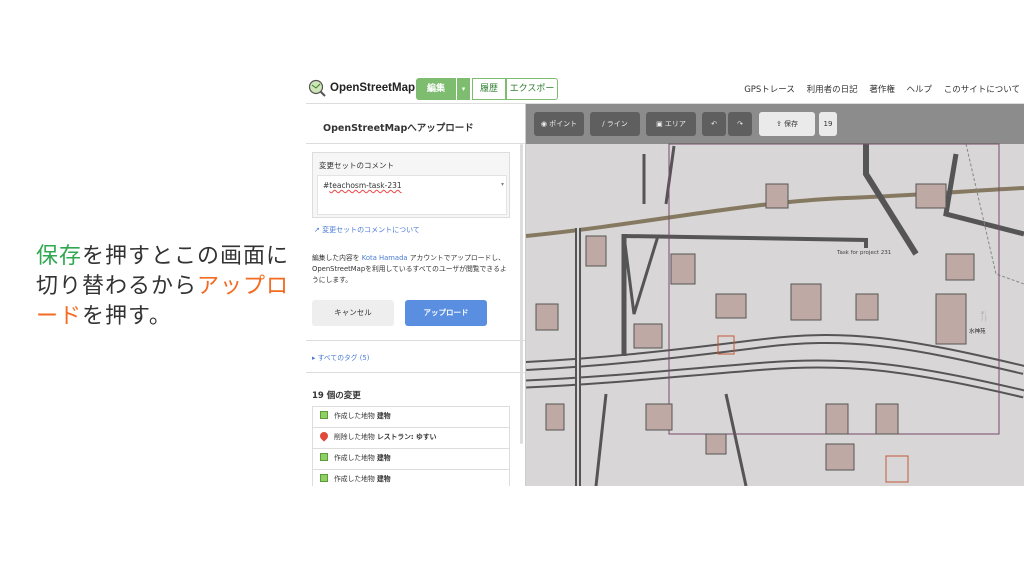  I want to click on osm-logo-icon, so click(317, 88).